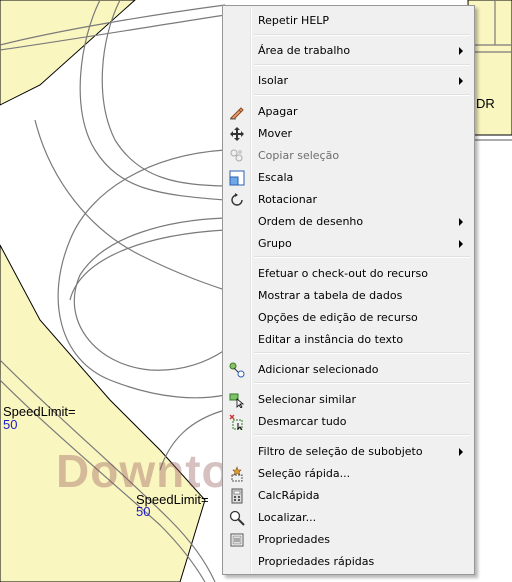 The height and width of the screenshot is (582, 512). Describe the element at coordinates (237, 156) in the screenshot. I see `copy-selection-icon` at that location.